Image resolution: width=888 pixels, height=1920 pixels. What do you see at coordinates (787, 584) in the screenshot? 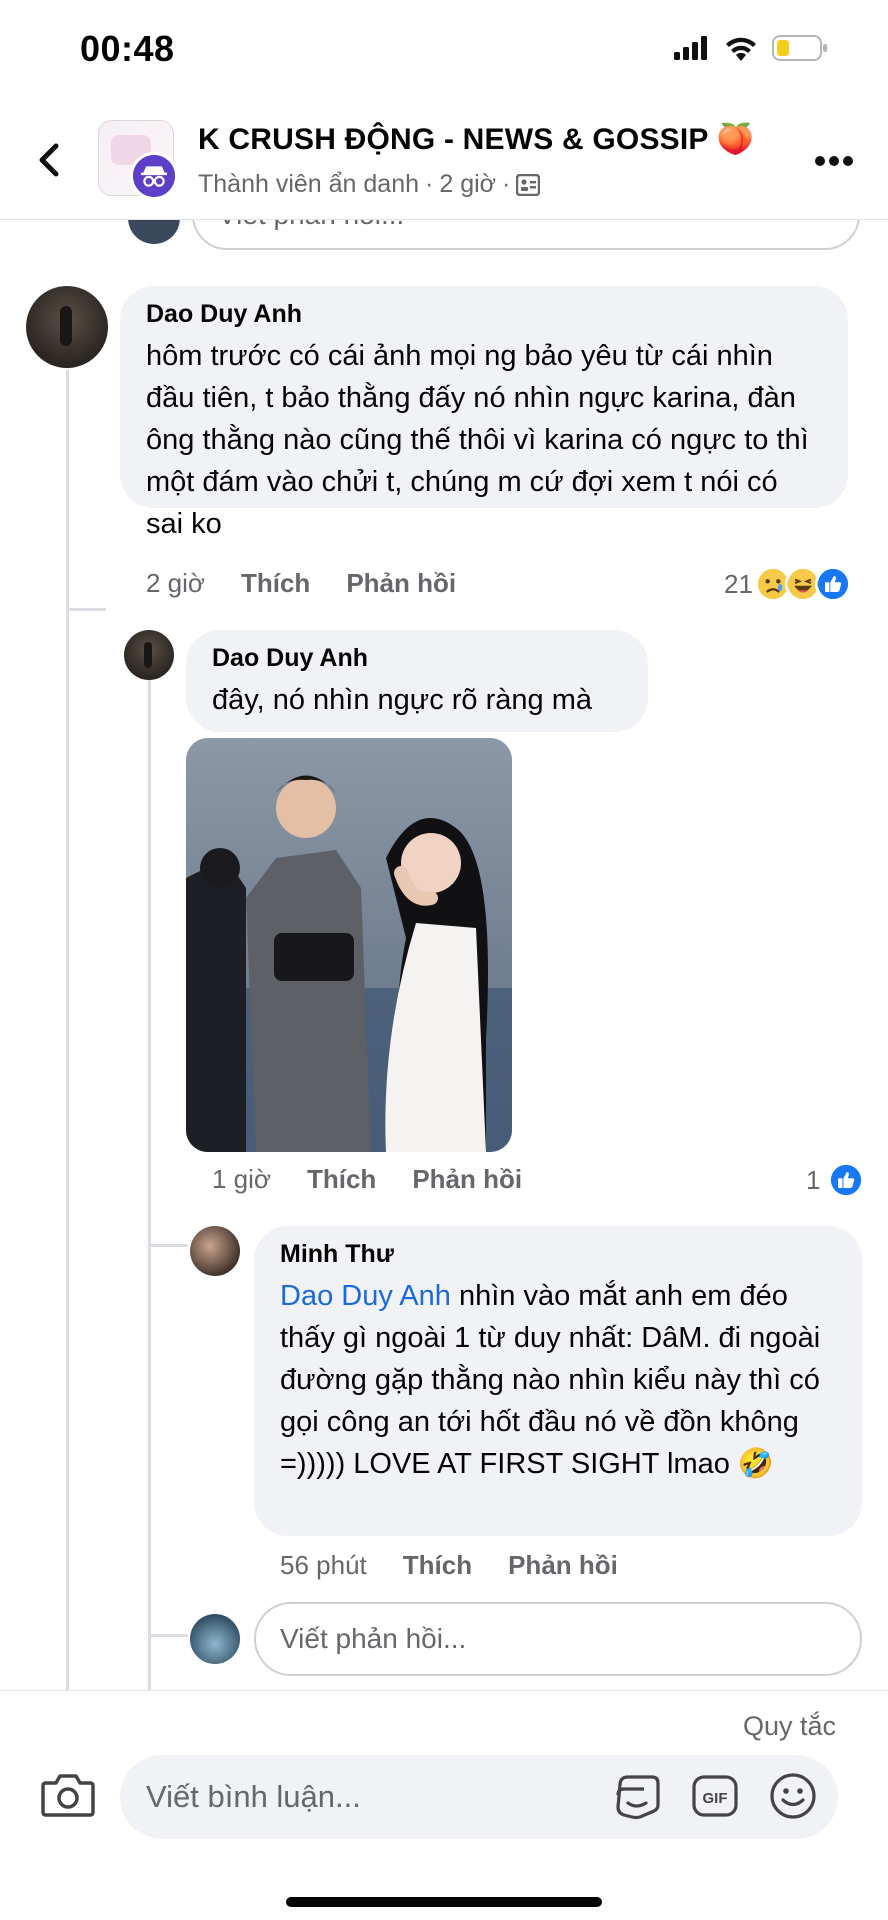
I see `reaction-summary: 21` at bounding box center [787, 584].